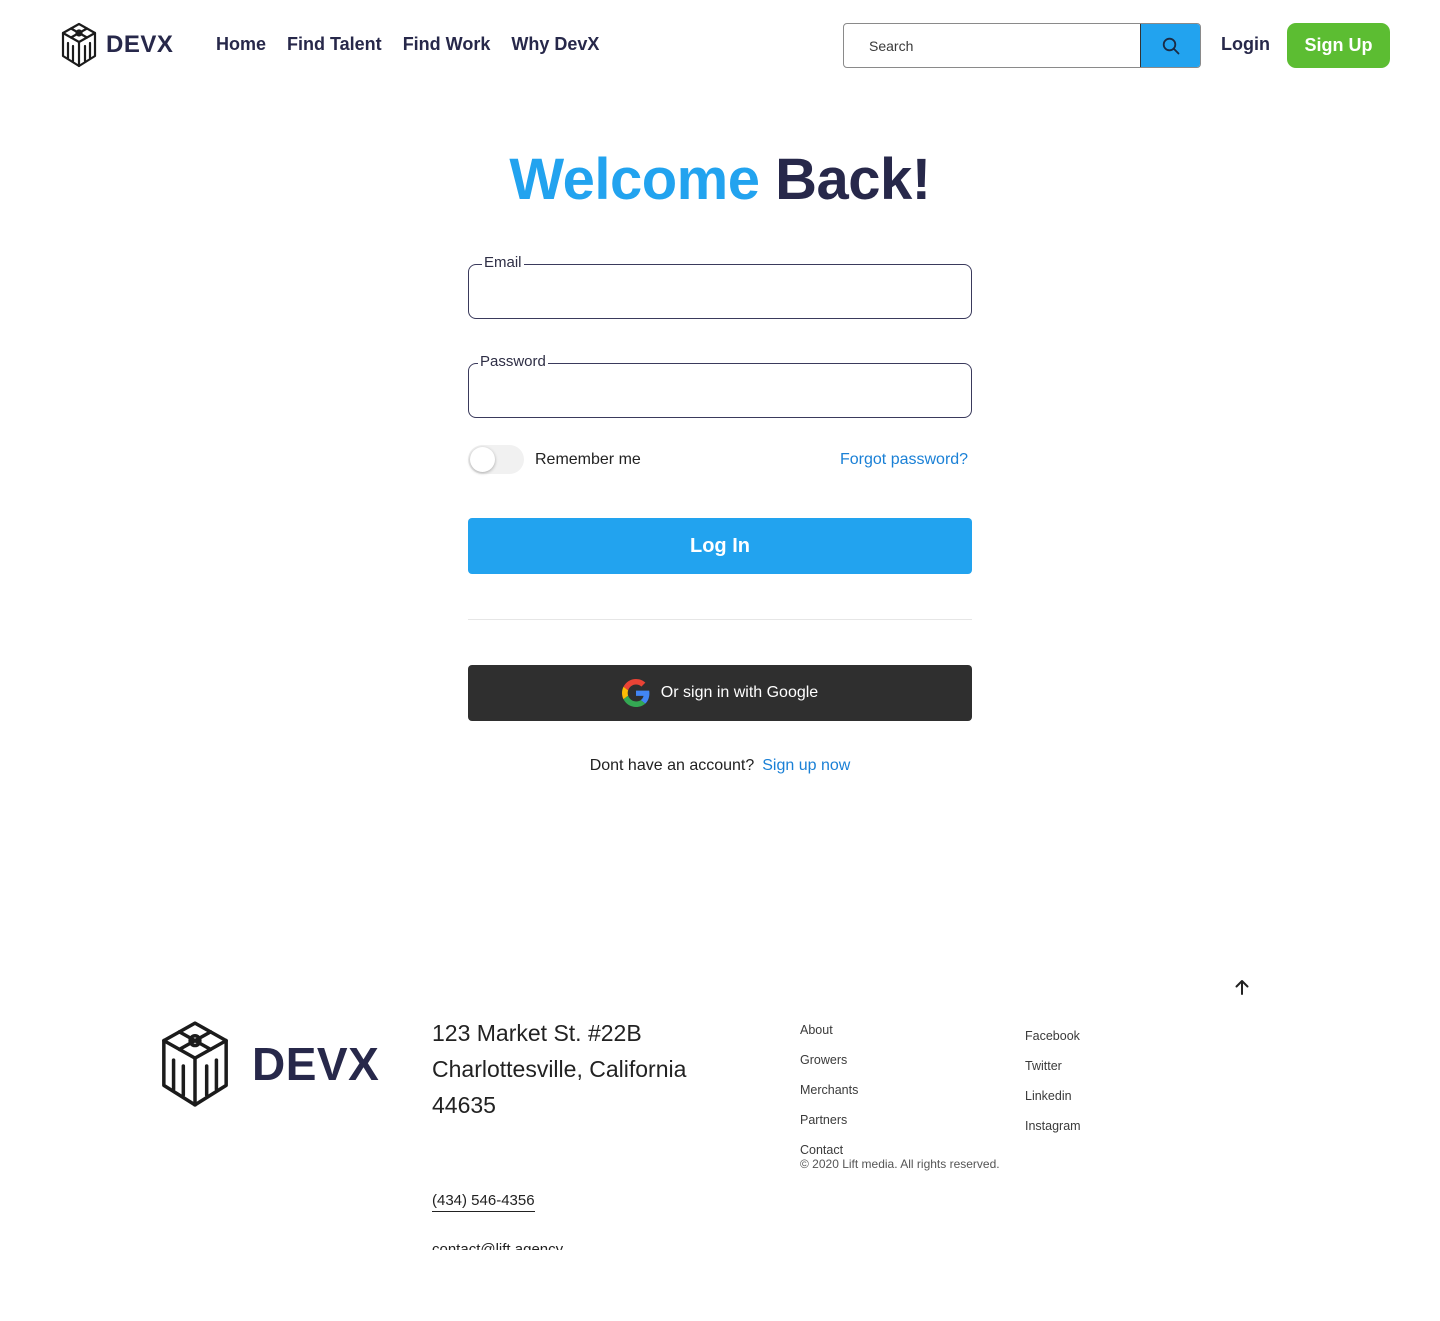  I want to click on footer-phone-link: (434) 546-4356, so click(483, 1202).